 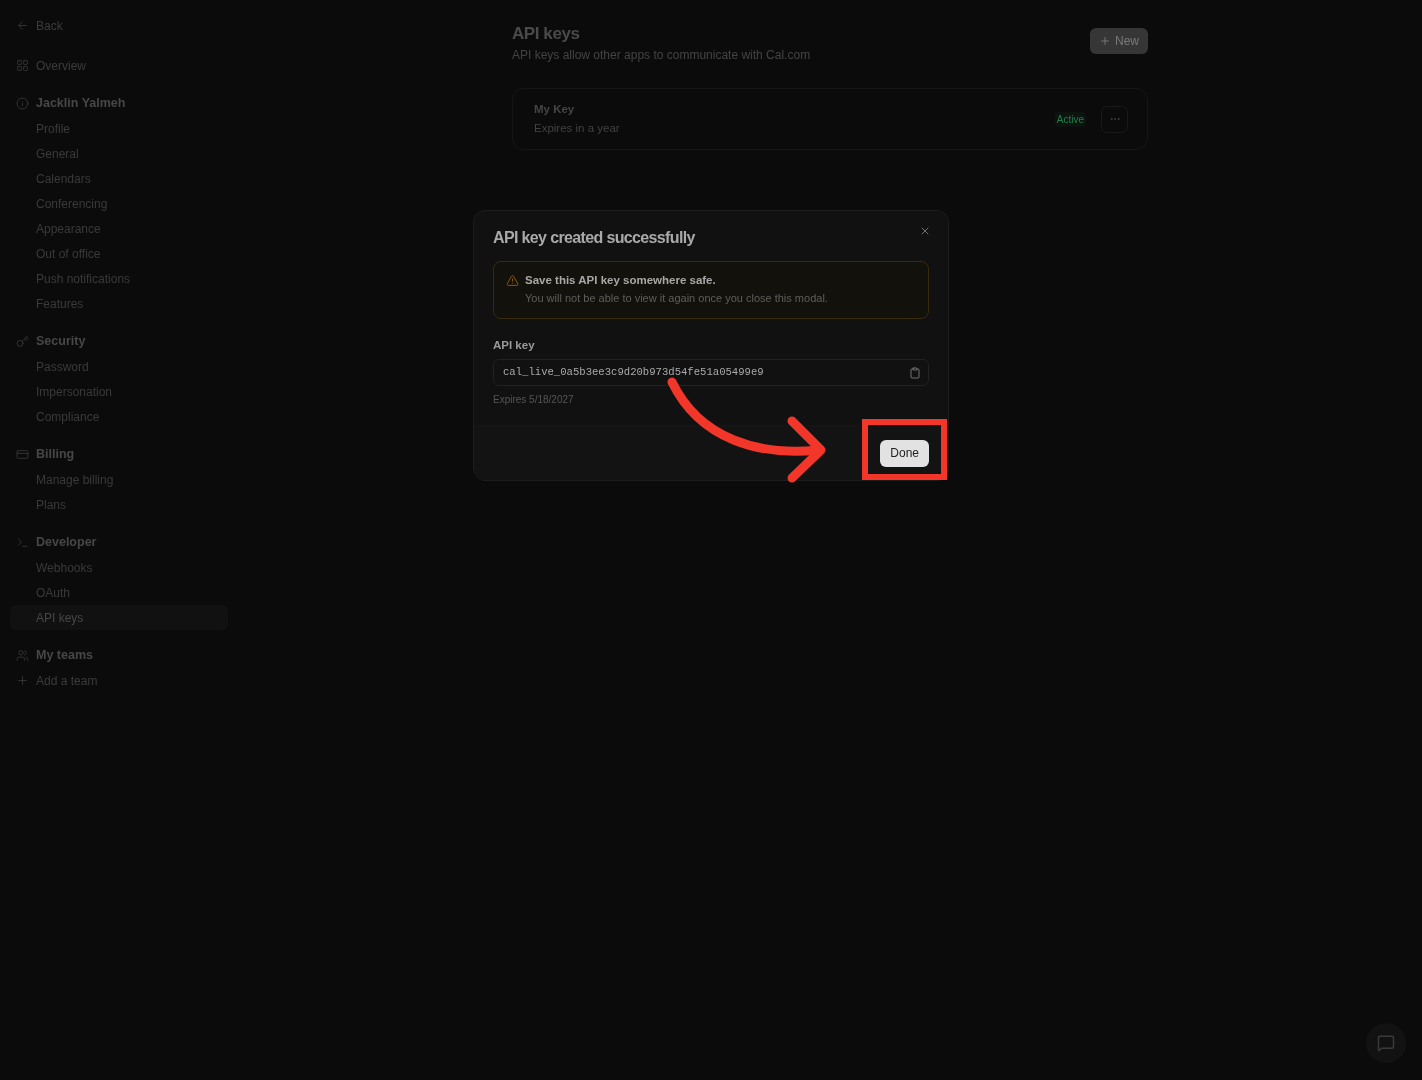 I want to click on key-name: My Key, so click(x=555, y=109).